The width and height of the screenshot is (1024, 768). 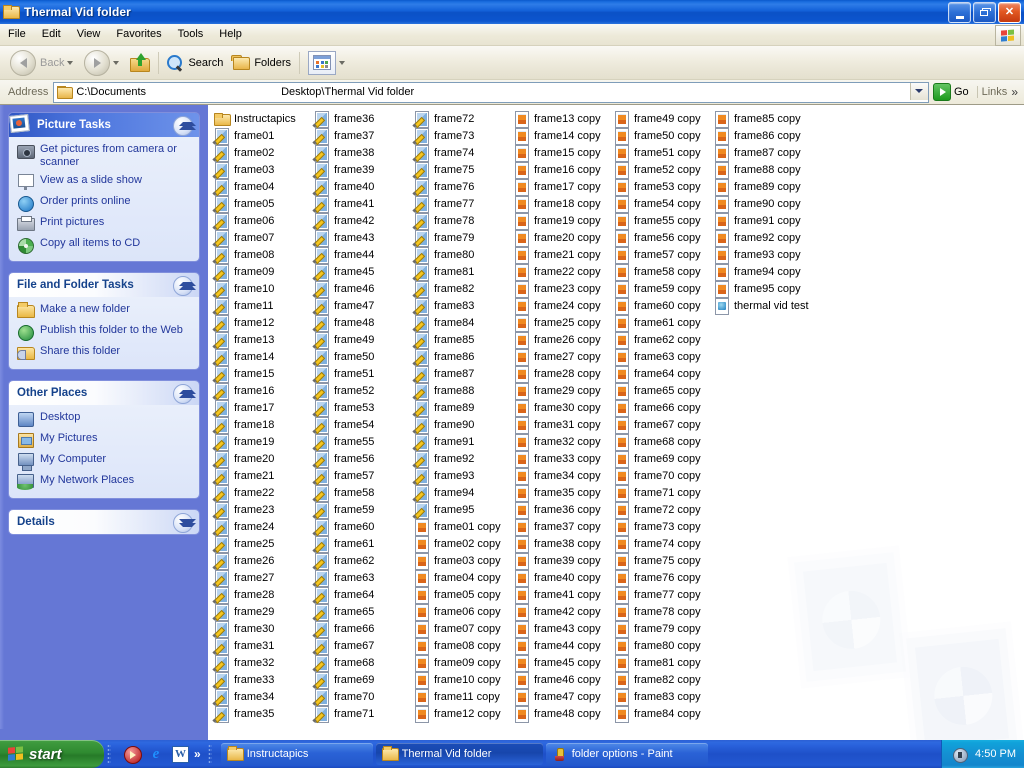 I want to click on file-item: frame21, so click(x=260, y=476).